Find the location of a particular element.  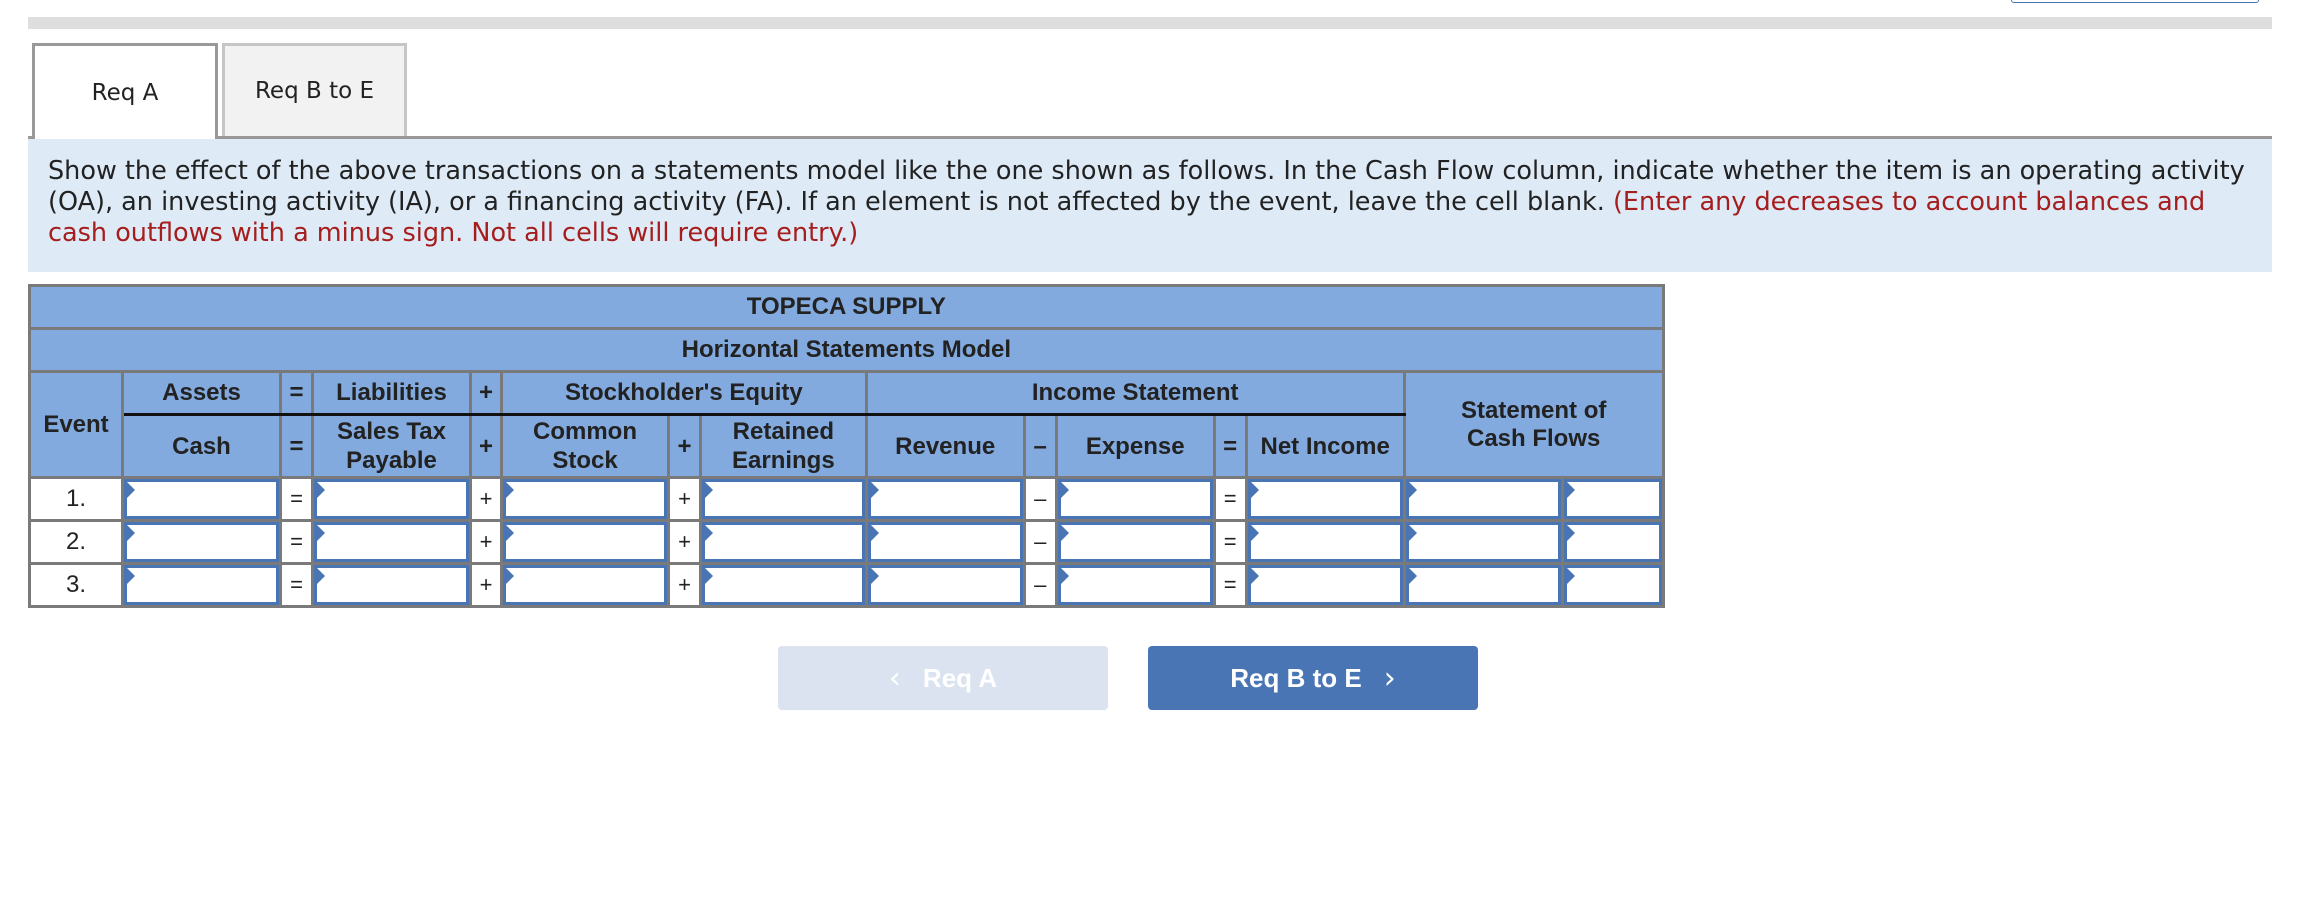

header-event: Event is located at coordinates (76, 424).